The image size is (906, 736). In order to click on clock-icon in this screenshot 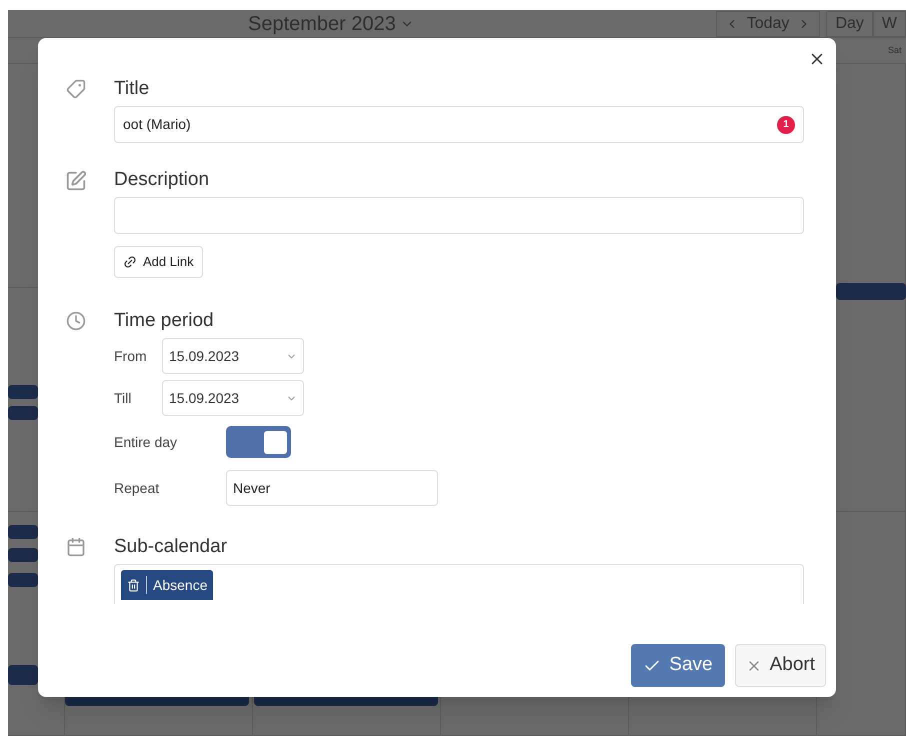, I will do `click(76, 321)`.